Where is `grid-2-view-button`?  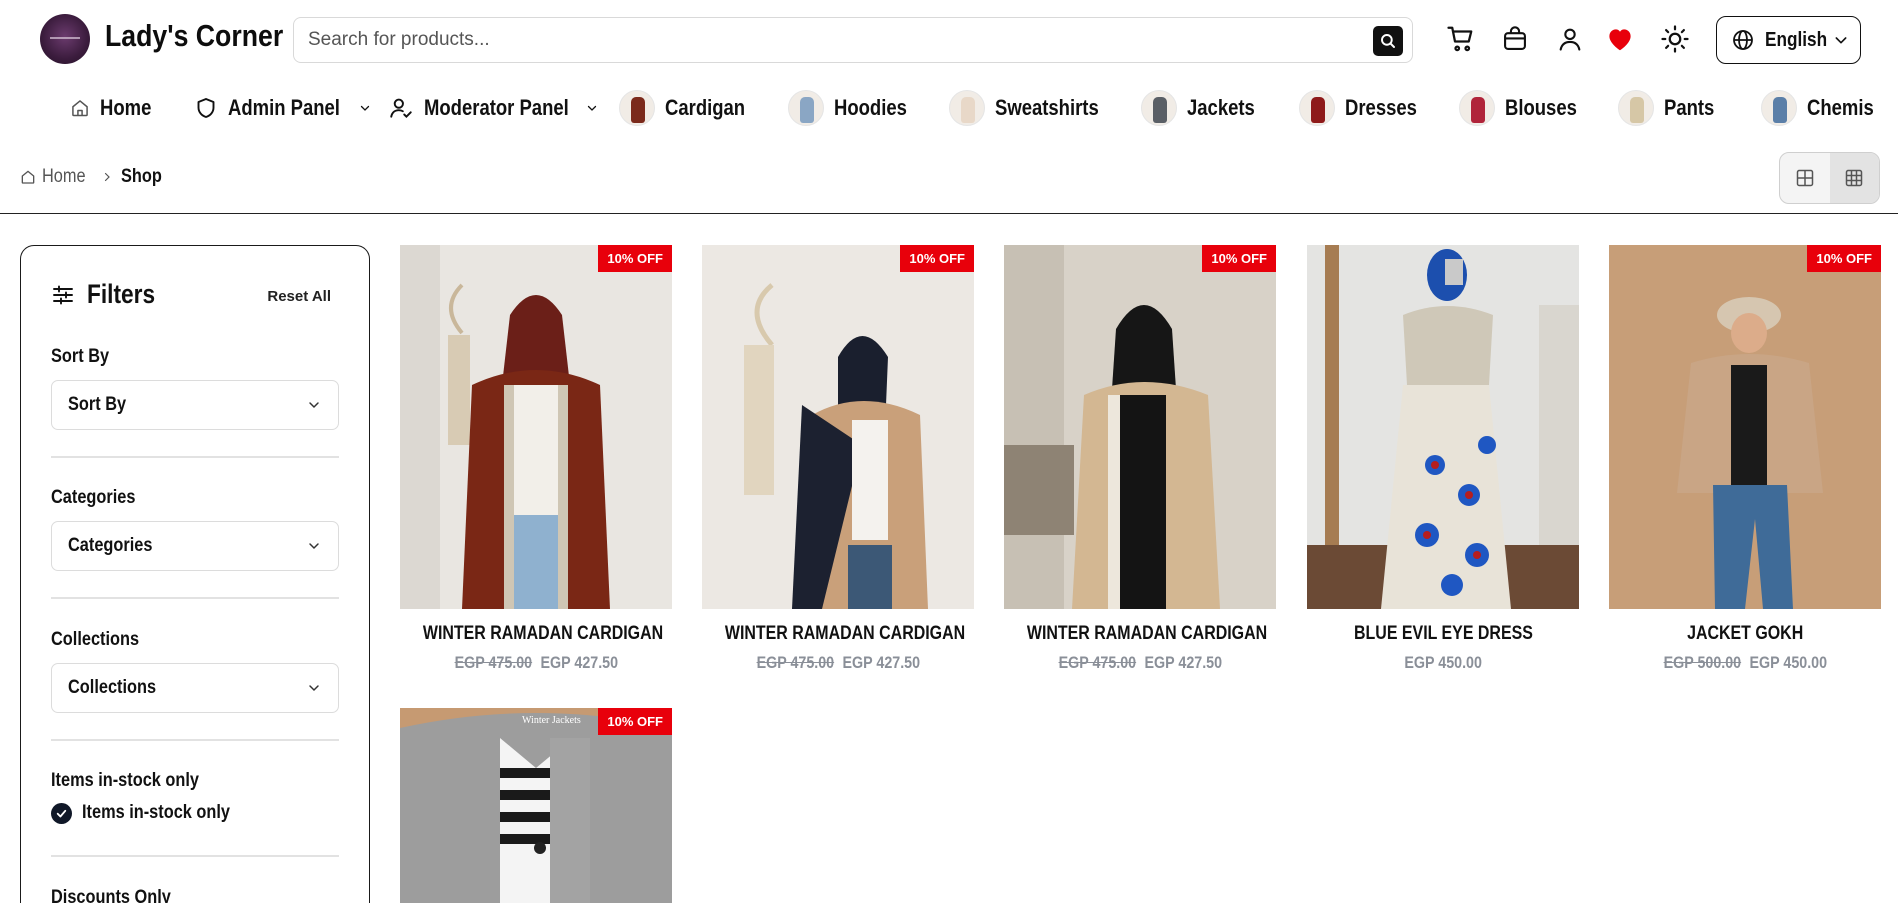 grid-2-view-button is located at coordinates (1805, 178).